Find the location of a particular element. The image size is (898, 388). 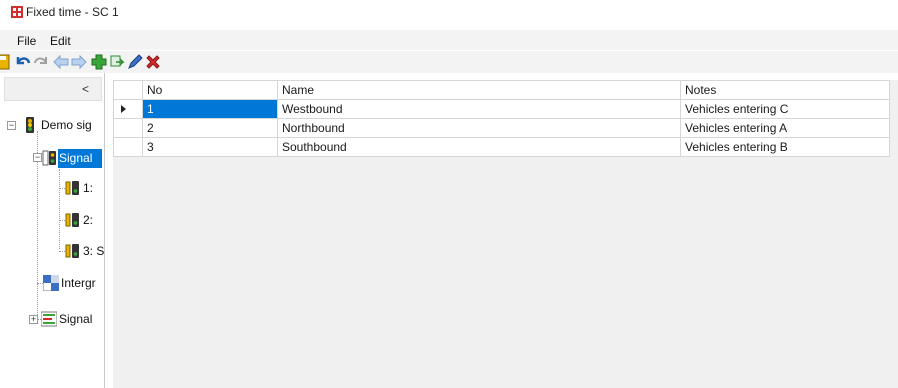

collapse-chevron-icon: < is located at coordinates (85, 89).